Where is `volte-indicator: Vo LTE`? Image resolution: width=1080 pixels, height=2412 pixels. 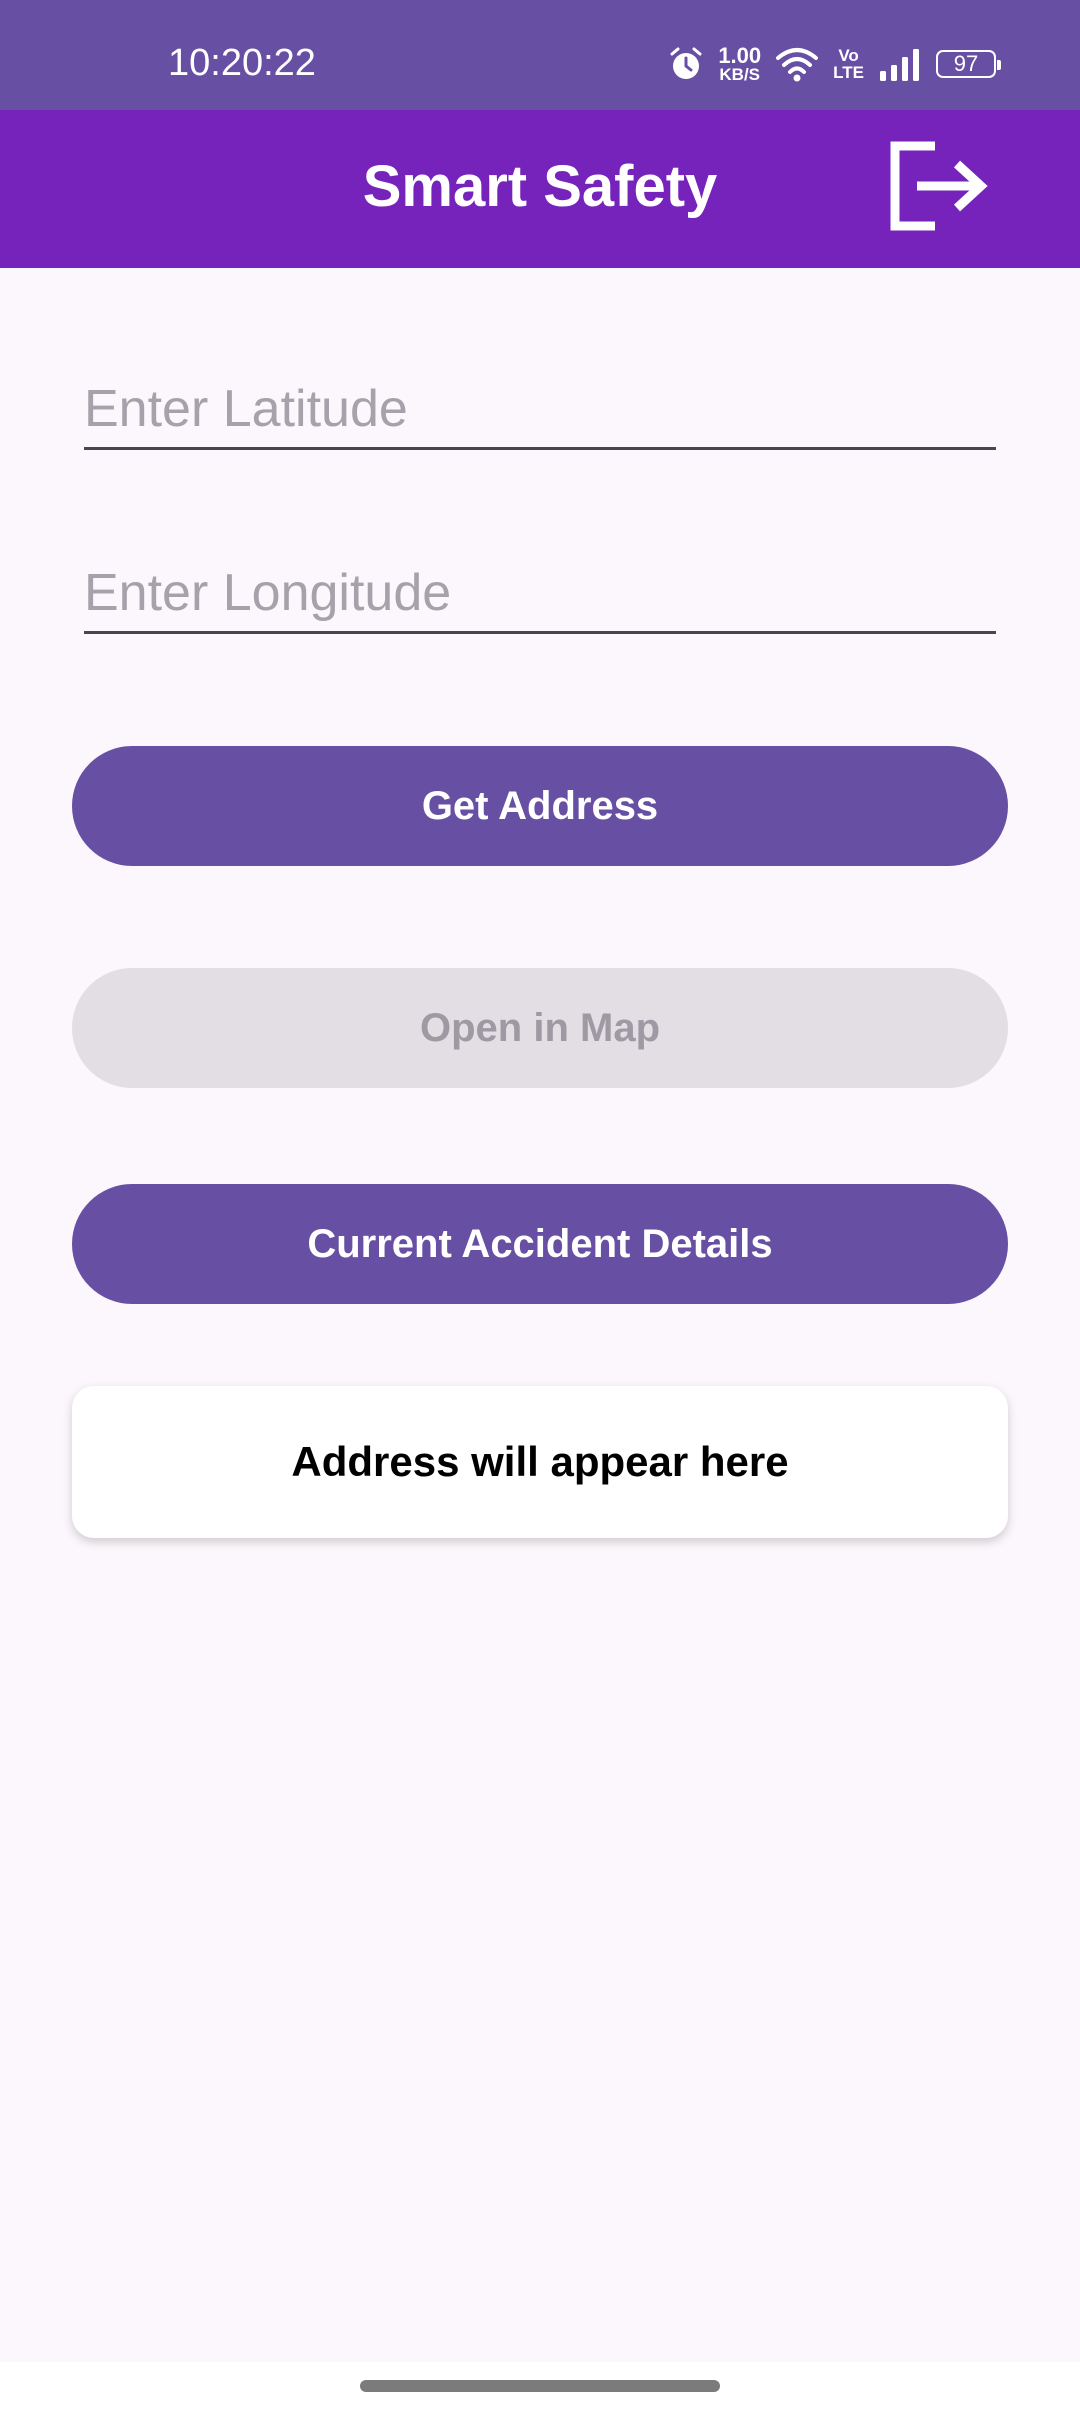 volte-indicator: Vo LTE is located at coordinates (848, 64).